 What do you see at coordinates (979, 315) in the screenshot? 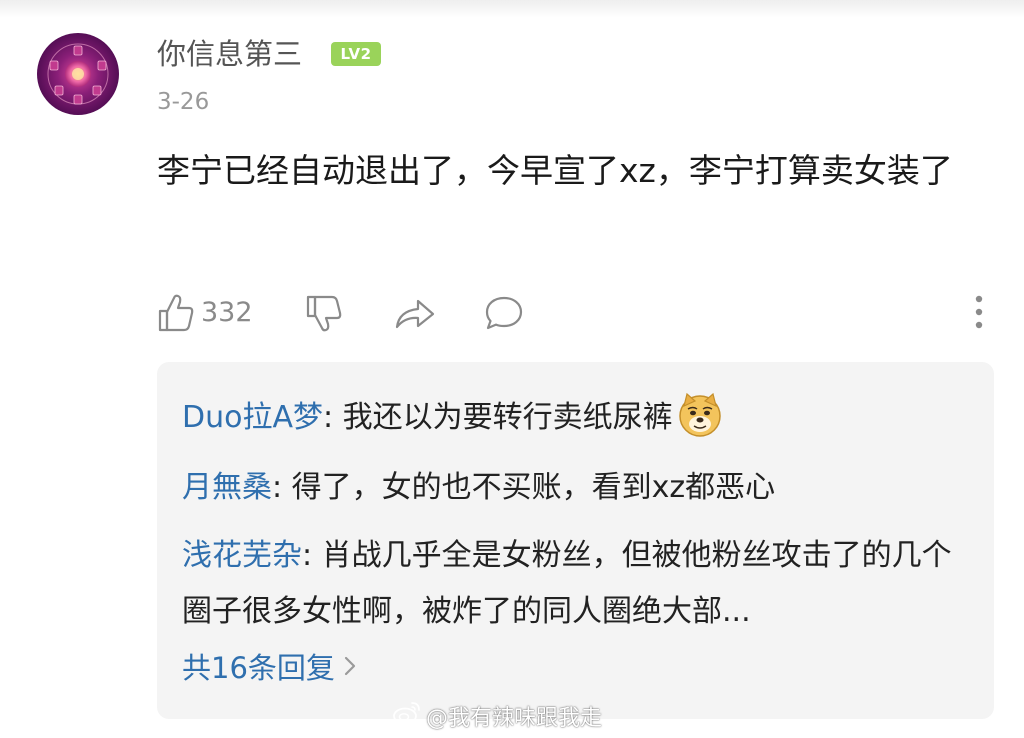
I see `more-icon` at bounding box center [979, 315].